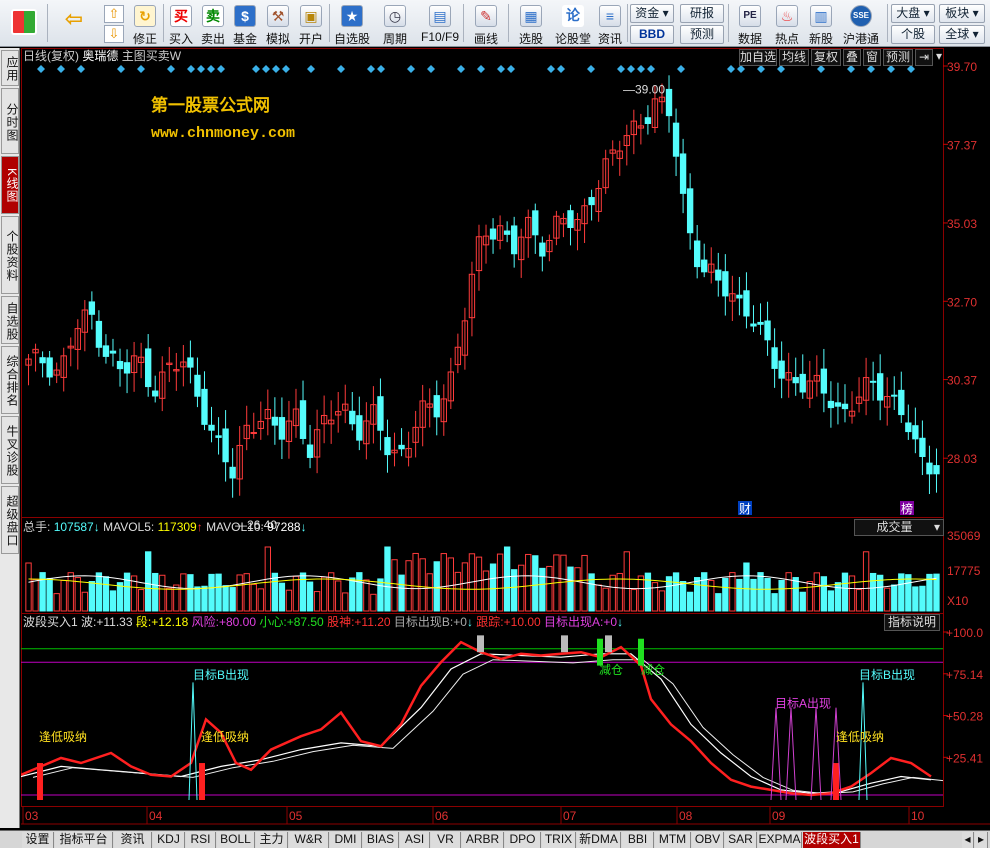 The image size is (990, 848). Describe the element at coordinates (213, 24) in the screenshot. I see `sell-button: 卖 卖出` at that location.